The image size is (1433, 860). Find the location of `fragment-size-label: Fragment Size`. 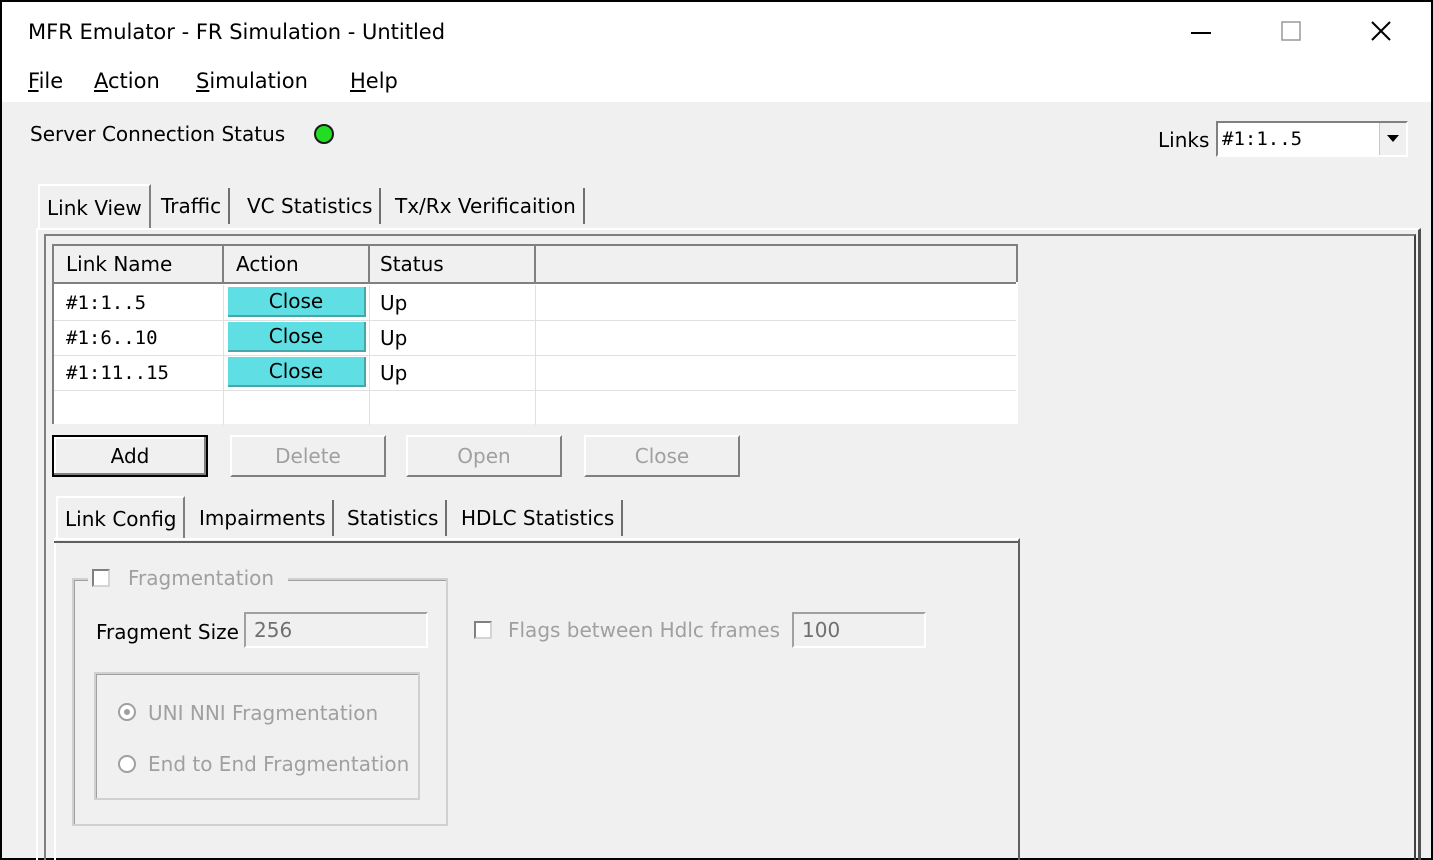

fragment-size-label: Fragment Size is located at coordinates (167, 632).